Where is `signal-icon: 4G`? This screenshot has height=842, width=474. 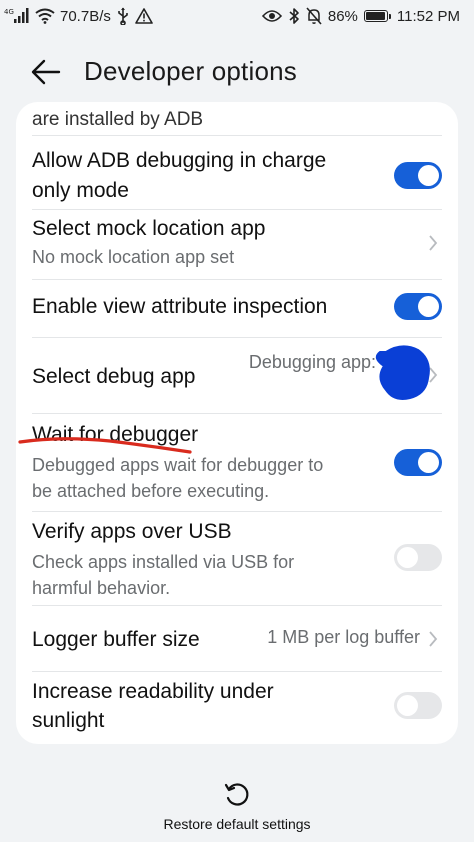
signal-icon: 4G is located at coordinates (17, 16).